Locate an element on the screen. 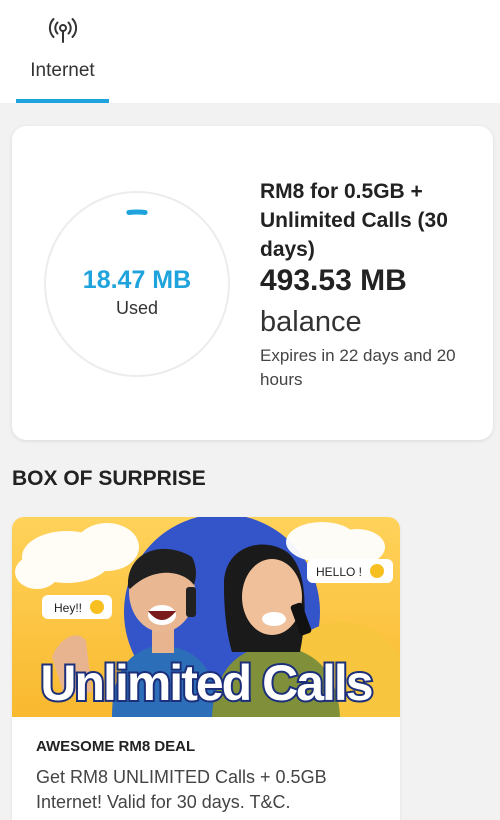  speech-bubble-right: HELLO ! is located at coordinates (350, 571).